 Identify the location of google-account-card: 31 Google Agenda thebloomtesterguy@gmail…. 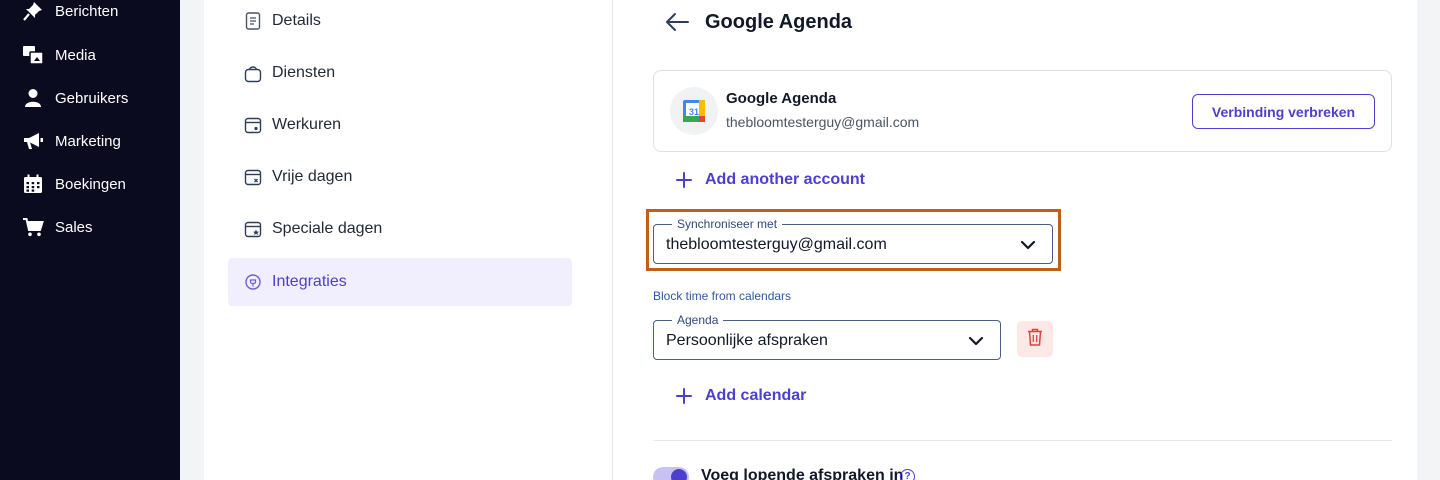
(1022, 111).